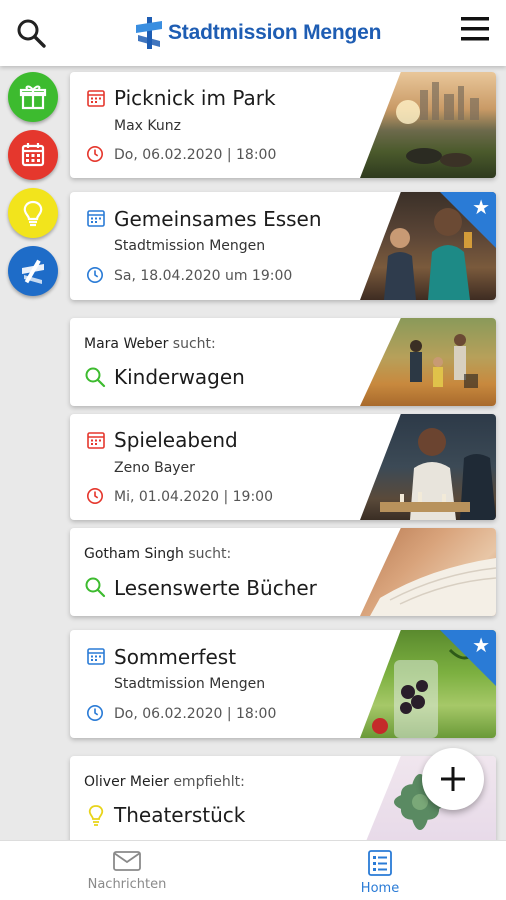 The height and width of the screenshot is (900, 506). I want to click on plus-icon, so click(453, 779).